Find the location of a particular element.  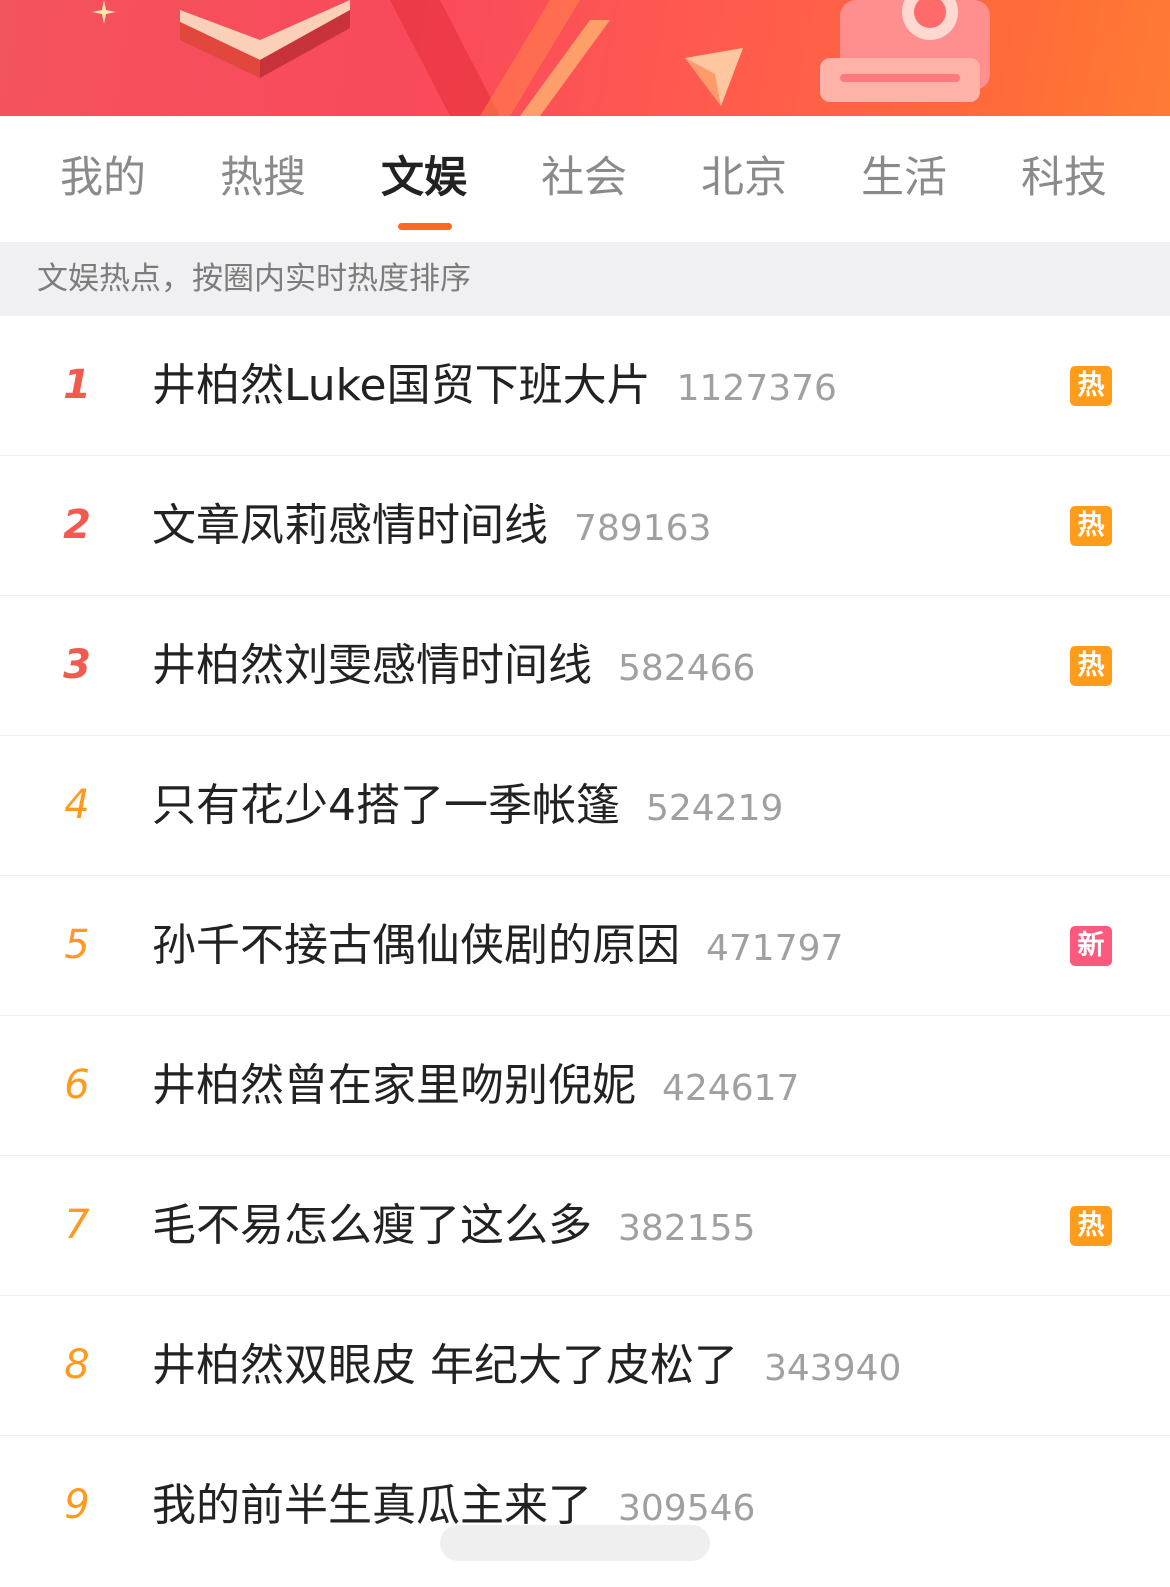

rank-number: 7 is located at coordinates (77, 1225).